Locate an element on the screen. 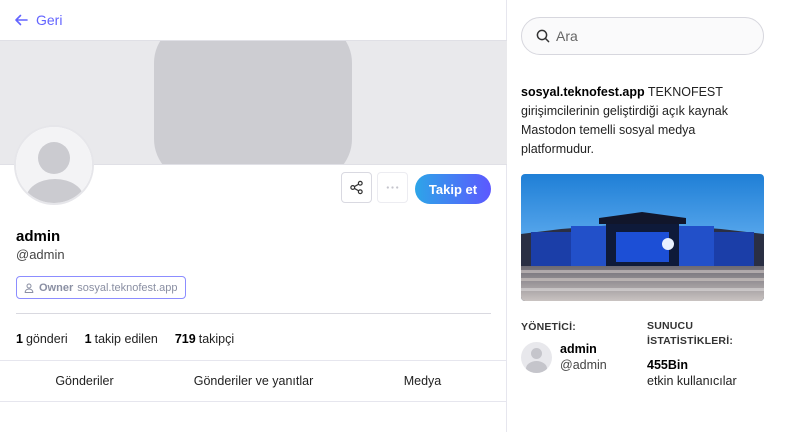  active-users-label: etkin kullanıcılar is located at coordinates (692, 381).